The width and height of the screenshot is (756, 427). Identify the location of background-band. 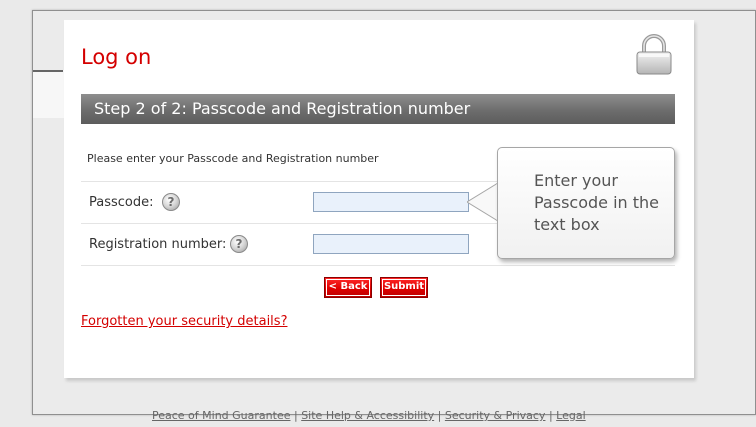
(48, 94).